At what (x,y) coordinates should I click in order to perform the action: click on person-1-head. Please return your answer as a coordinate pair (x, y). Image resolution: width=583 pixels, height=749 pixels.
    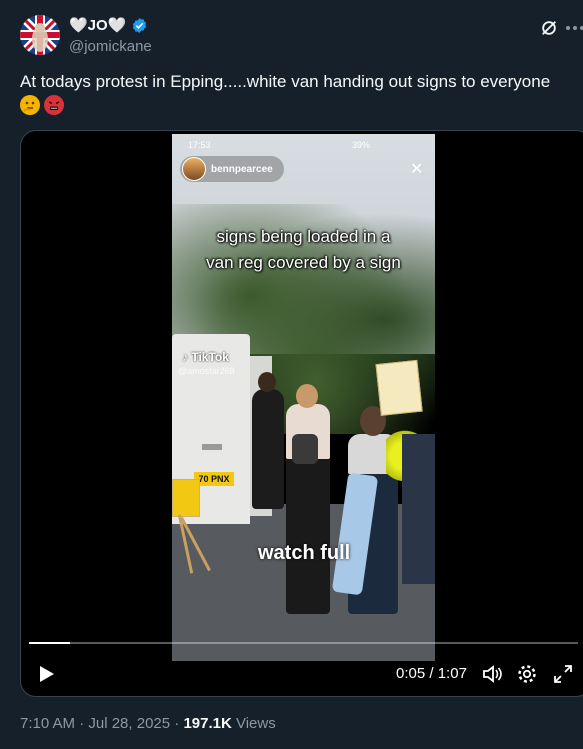
    Looking at the image, I should click on (267, 382).